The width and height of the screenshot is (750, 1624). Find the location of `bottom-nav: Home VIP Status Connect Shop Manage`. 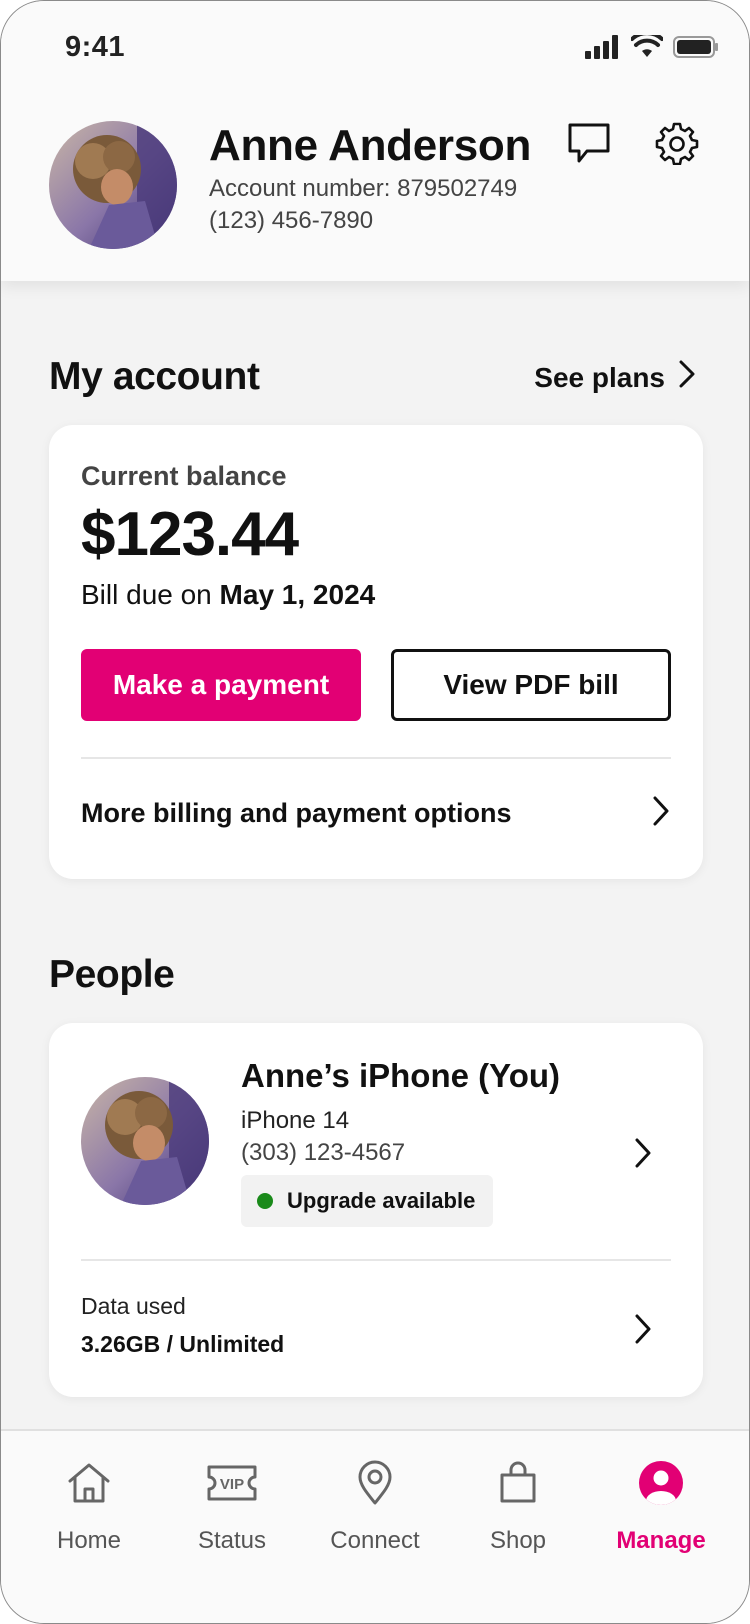

bottom-nav: Home VIP Status Connect Shop Manage is located at coordinates (375, 1526).